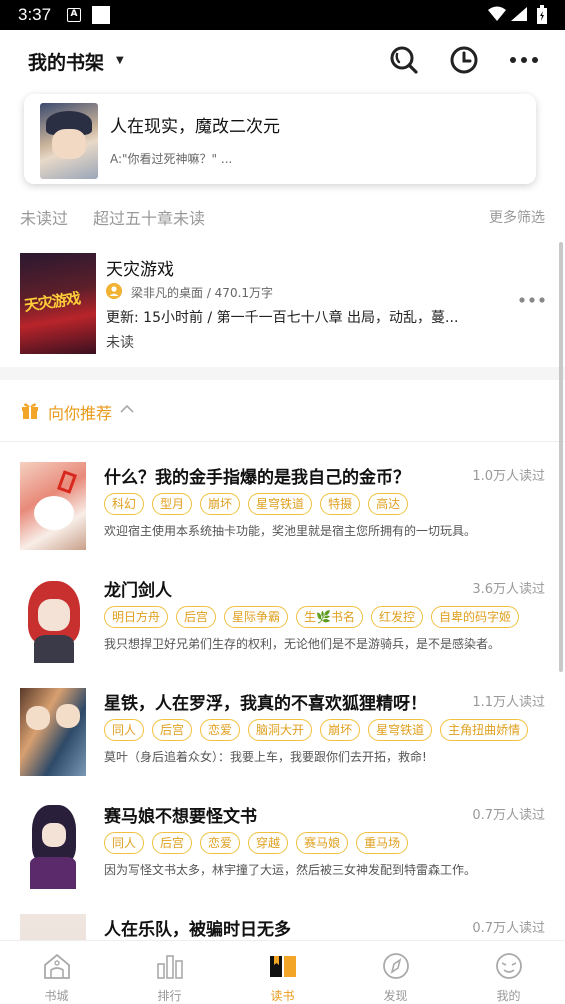 The height and width of the screenshot is (1004, 565). I want to click on recommend-title: 向你推荐, so click(80, 413).